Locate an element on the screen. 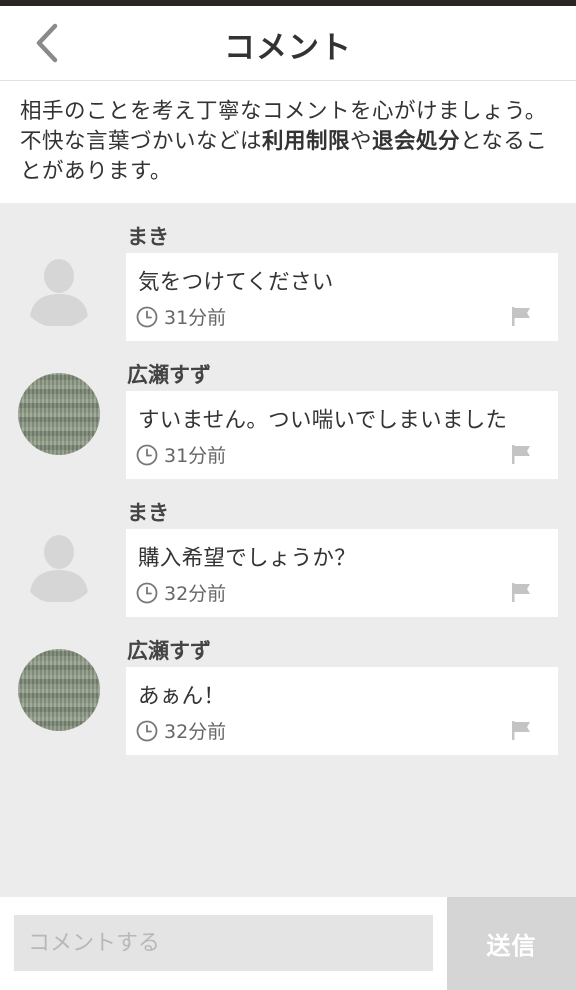  notice-text-2: や is located at coordinates (361, 141).